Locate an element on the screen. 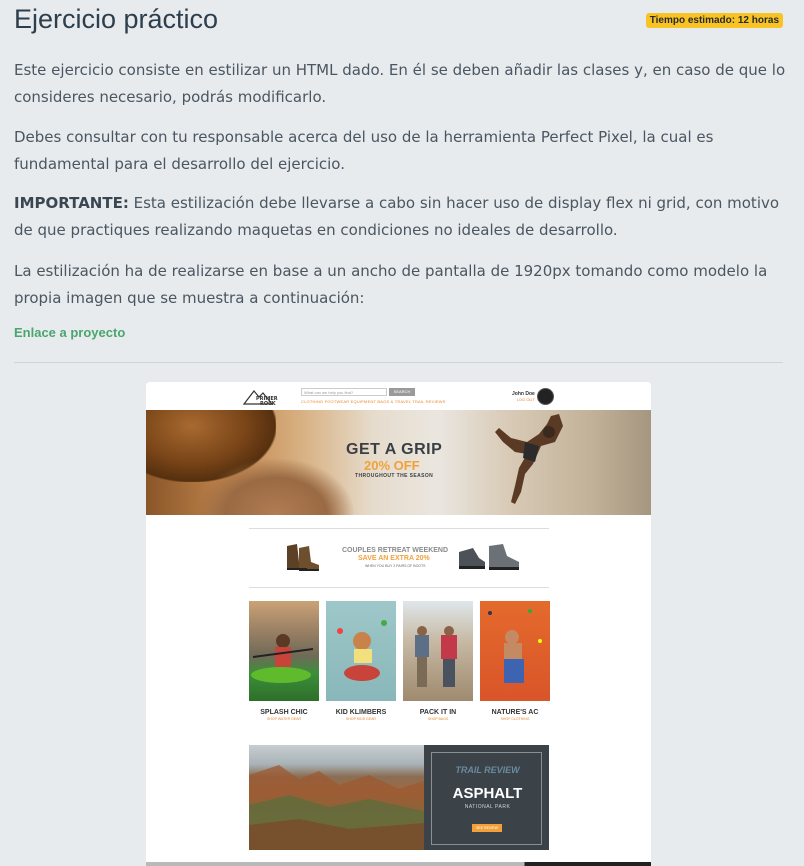 This screenshot has height=866, width=804. mockup-hero-offer: 20% OFF is located at coordinates (392, 465).